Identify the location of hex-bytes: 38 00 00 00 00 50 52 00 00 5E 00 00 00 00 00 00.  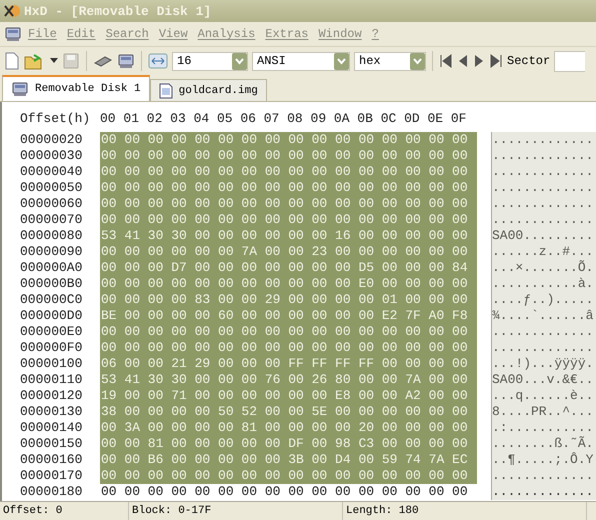
(288, 412).